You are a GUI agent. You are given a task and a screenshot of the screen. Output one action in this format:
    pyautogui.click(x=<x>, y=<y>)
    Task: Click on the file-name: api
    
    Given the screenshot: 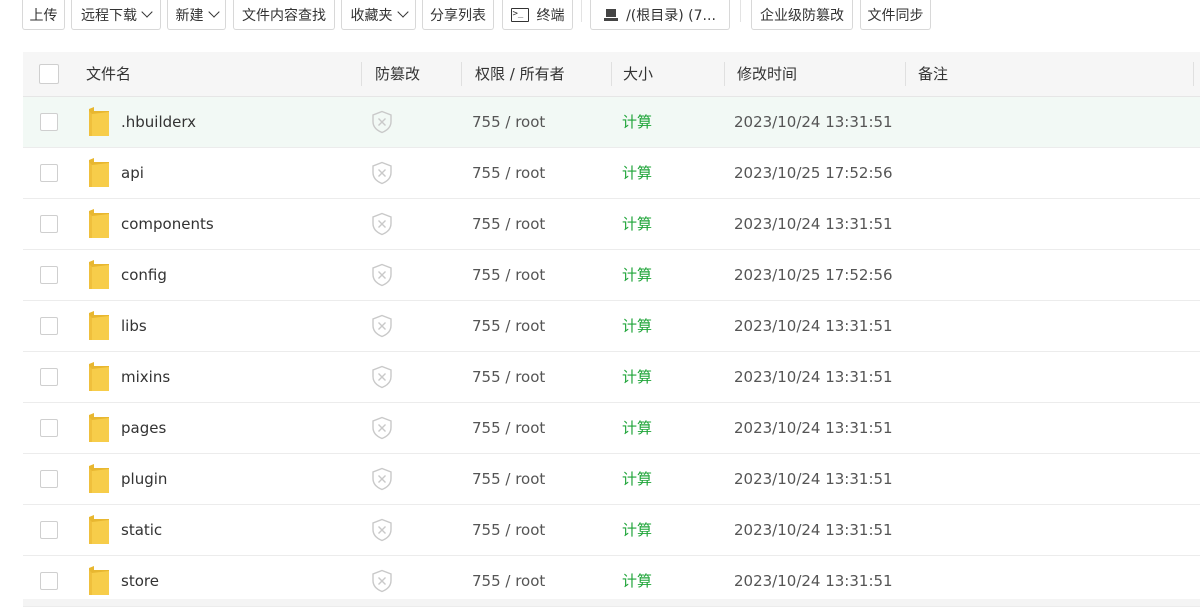 What is the action you would take?
    pyautogui.click(x=132, y=173)
    